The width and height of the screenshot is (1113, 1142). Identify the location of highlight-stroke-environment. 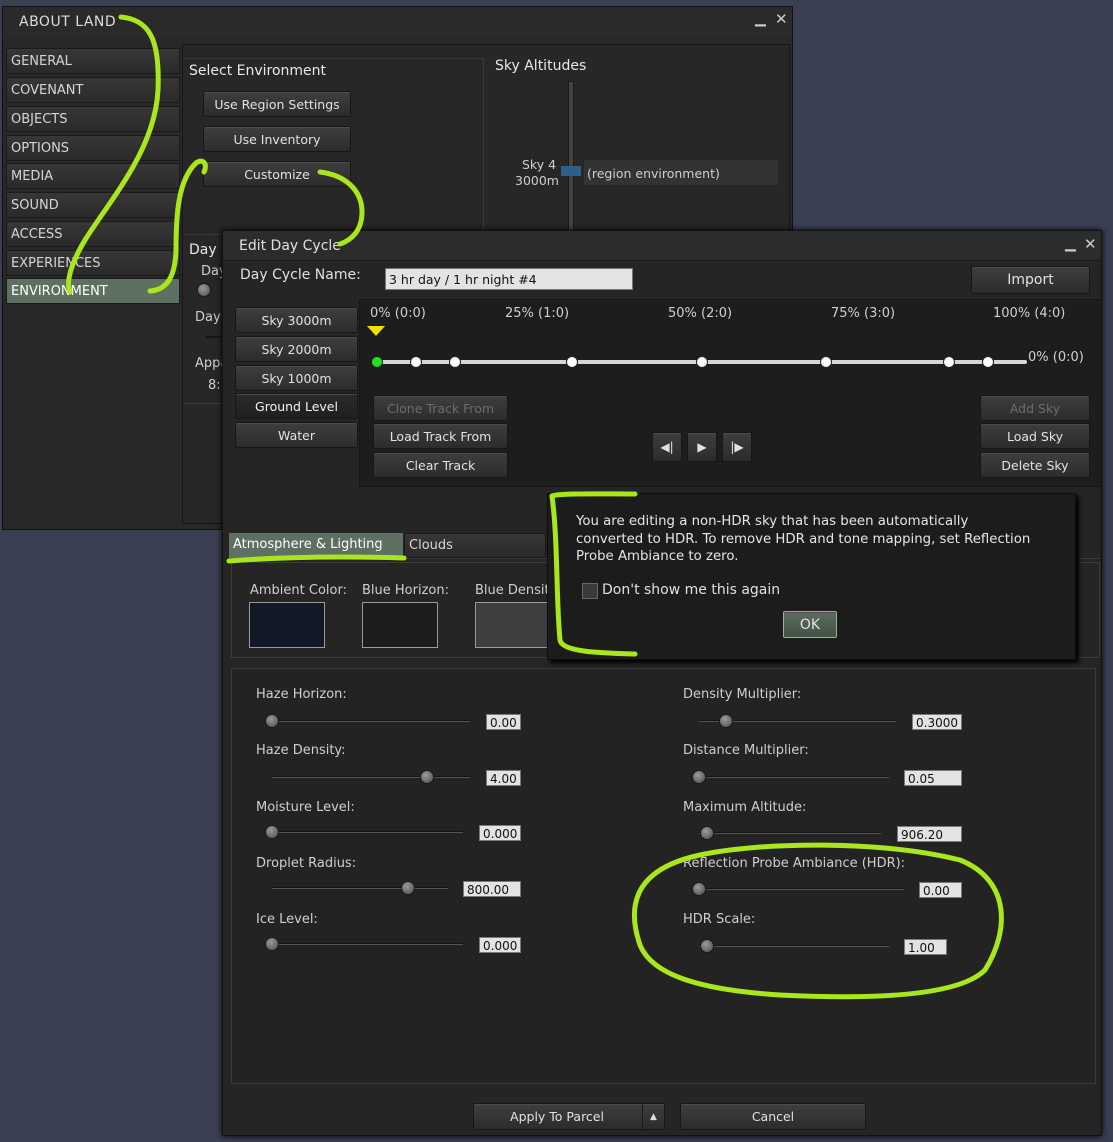
(177, 226).